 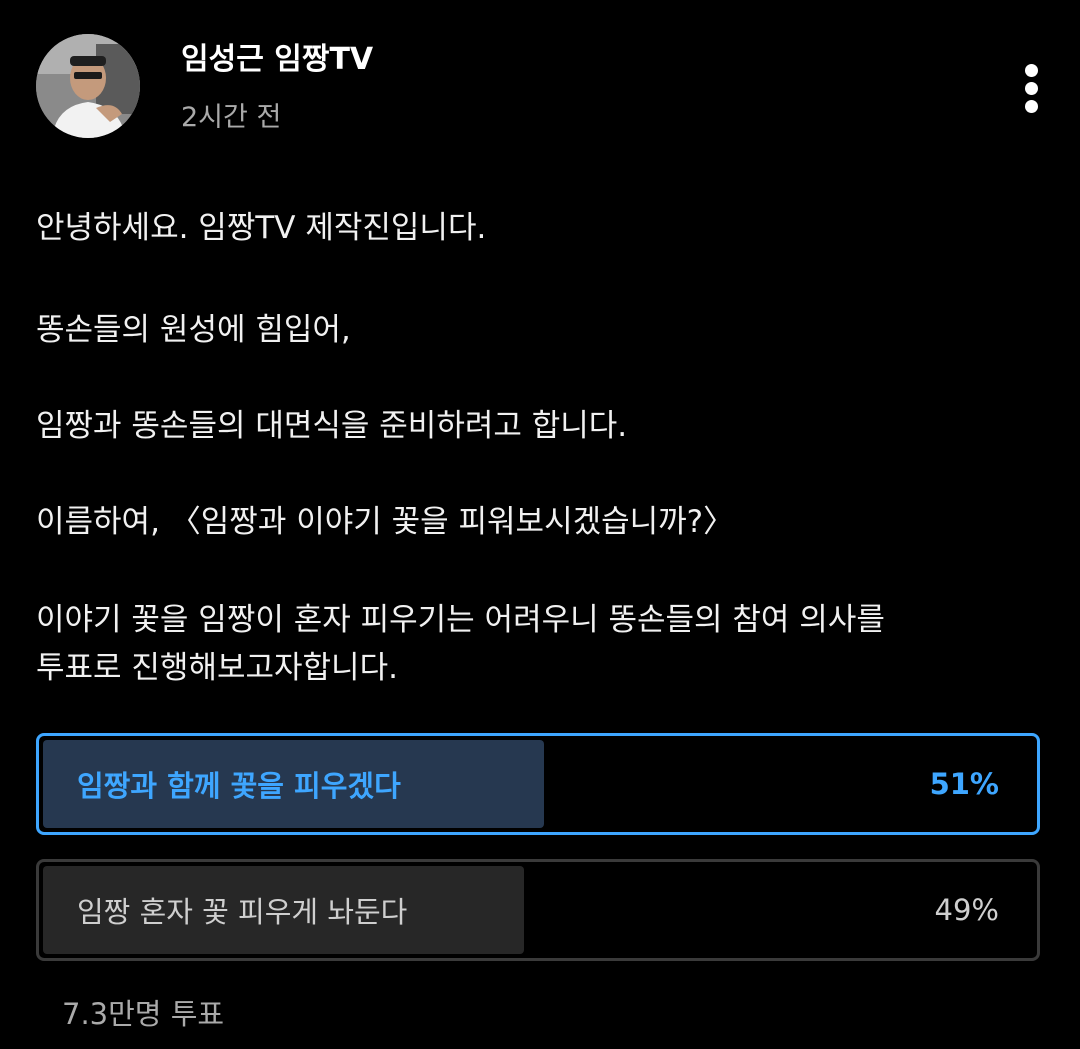 What do you see at coordinates (332, 426) in the screenshot?
I see `post-paragraph: 임짱과 똥손들의 대면식을 준비하려고 합니다.` at bounding box center [332, 426].